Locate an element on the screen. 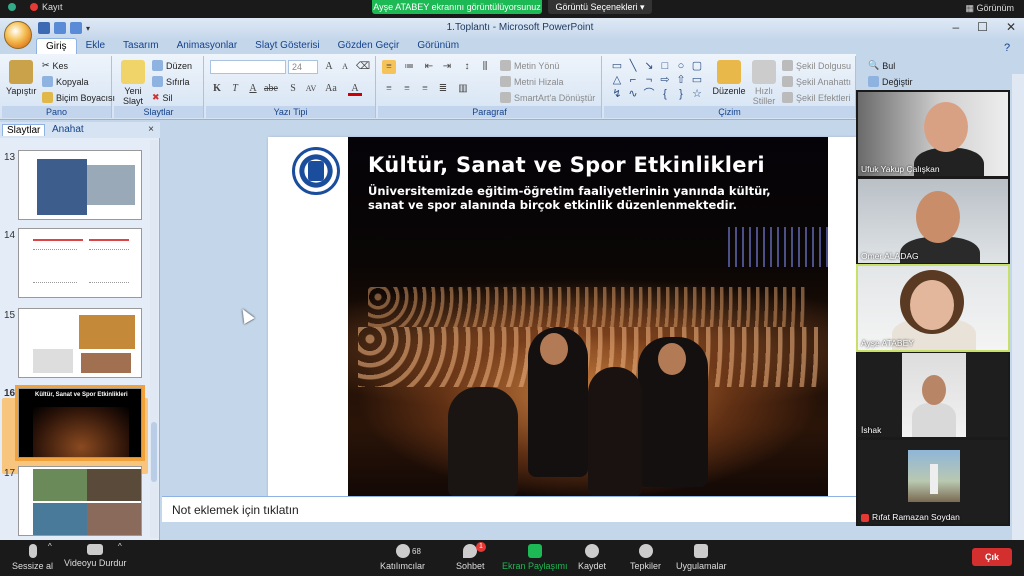  new-slide-button: Yeni Slayt is located at coordinates (133, 83).